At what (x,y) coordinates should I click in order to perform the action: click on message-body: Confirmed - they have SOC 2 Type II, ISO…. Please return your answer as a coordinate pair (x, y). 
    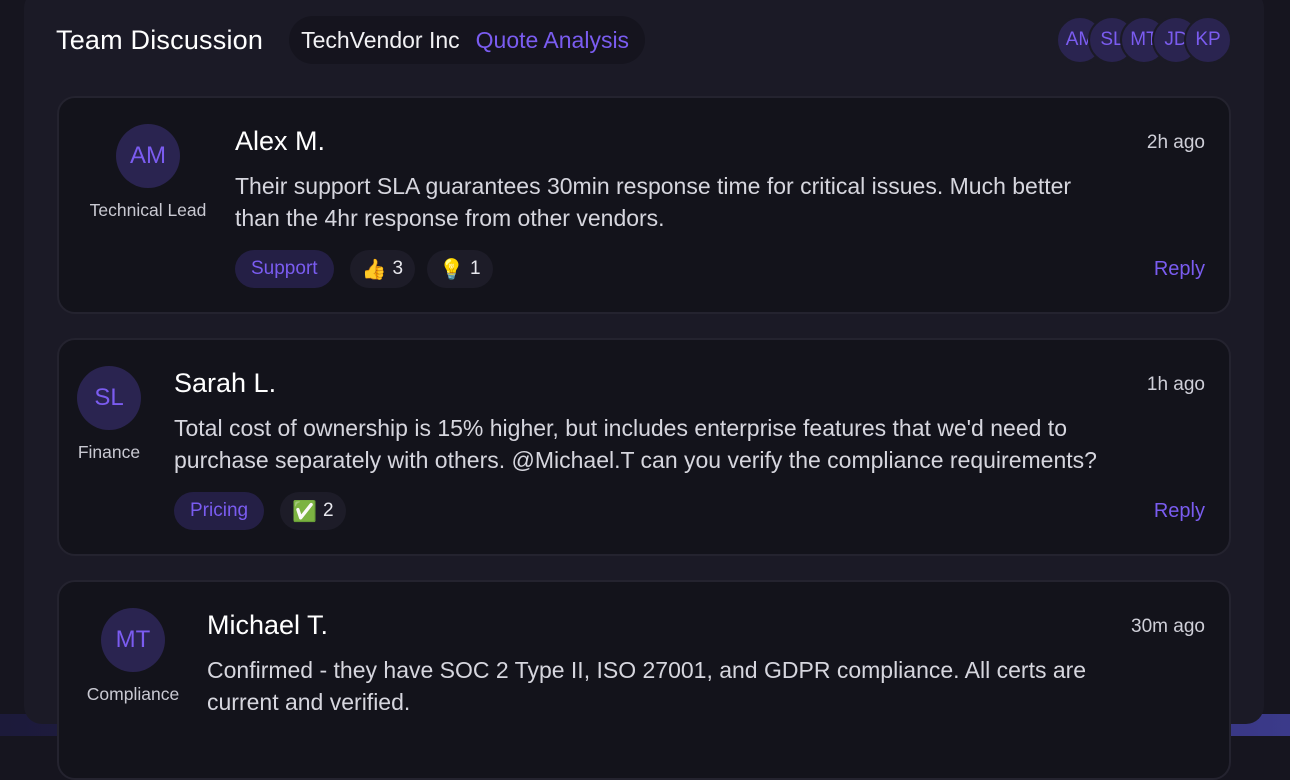
    Looking at the image, I should click on (646, 686).